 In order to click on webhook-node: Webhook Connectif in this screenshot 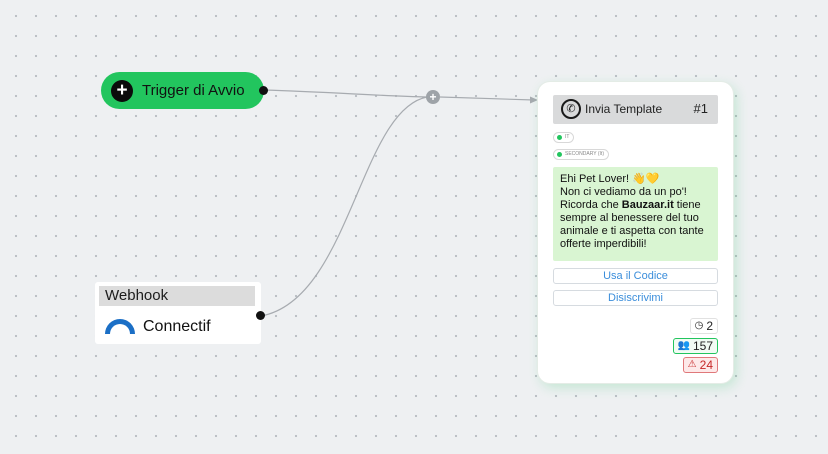, I will do `click(178, 313)`.